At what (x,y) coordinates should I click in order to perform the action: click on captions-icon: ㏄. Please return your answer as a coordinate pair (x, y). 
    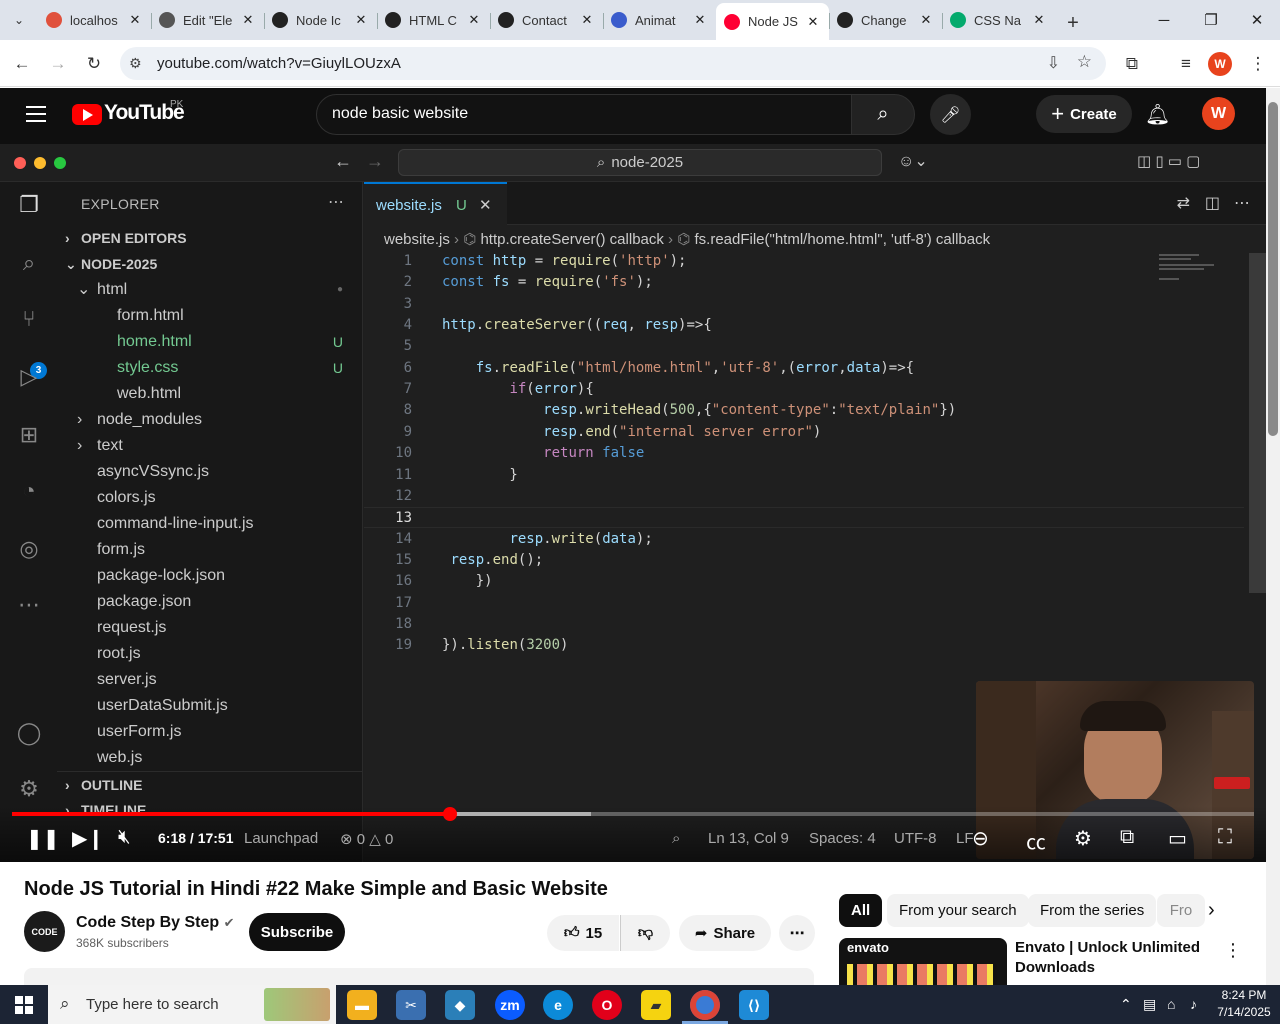
    Looking at the image, I should click on (1036, 840).